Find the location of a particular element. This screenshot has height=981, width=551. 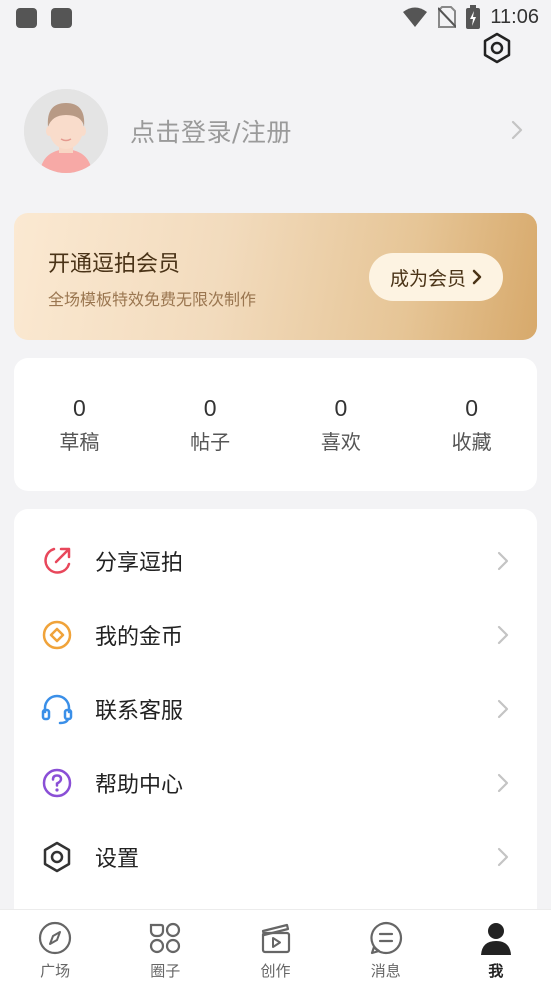

nav-messages: 消息 is located at coordinates (386, 945).